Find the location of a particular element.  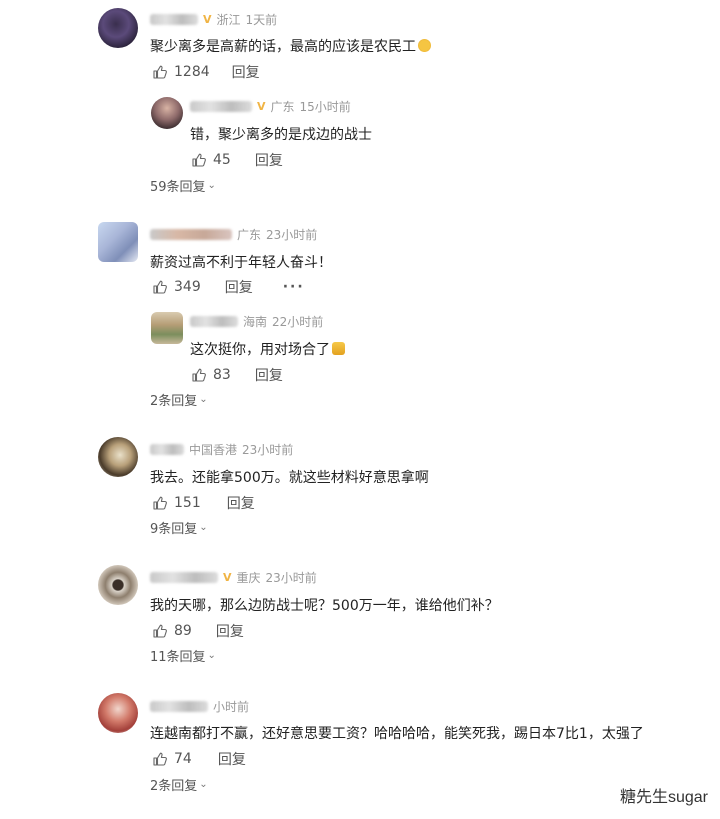

like-button: 151 is located at coordinates (176, 503).